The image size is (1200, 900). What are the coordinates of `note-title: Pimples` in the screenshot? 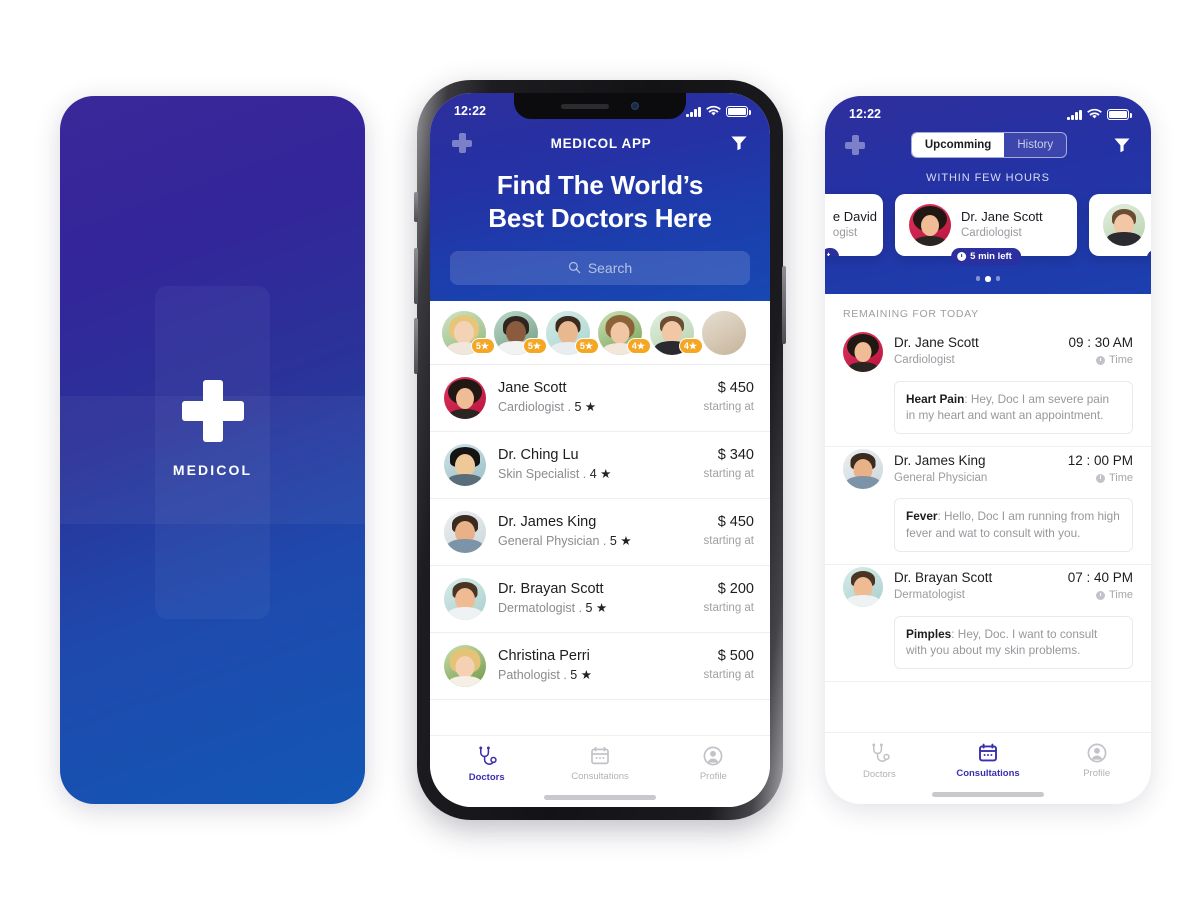 It's located at (929, 633).